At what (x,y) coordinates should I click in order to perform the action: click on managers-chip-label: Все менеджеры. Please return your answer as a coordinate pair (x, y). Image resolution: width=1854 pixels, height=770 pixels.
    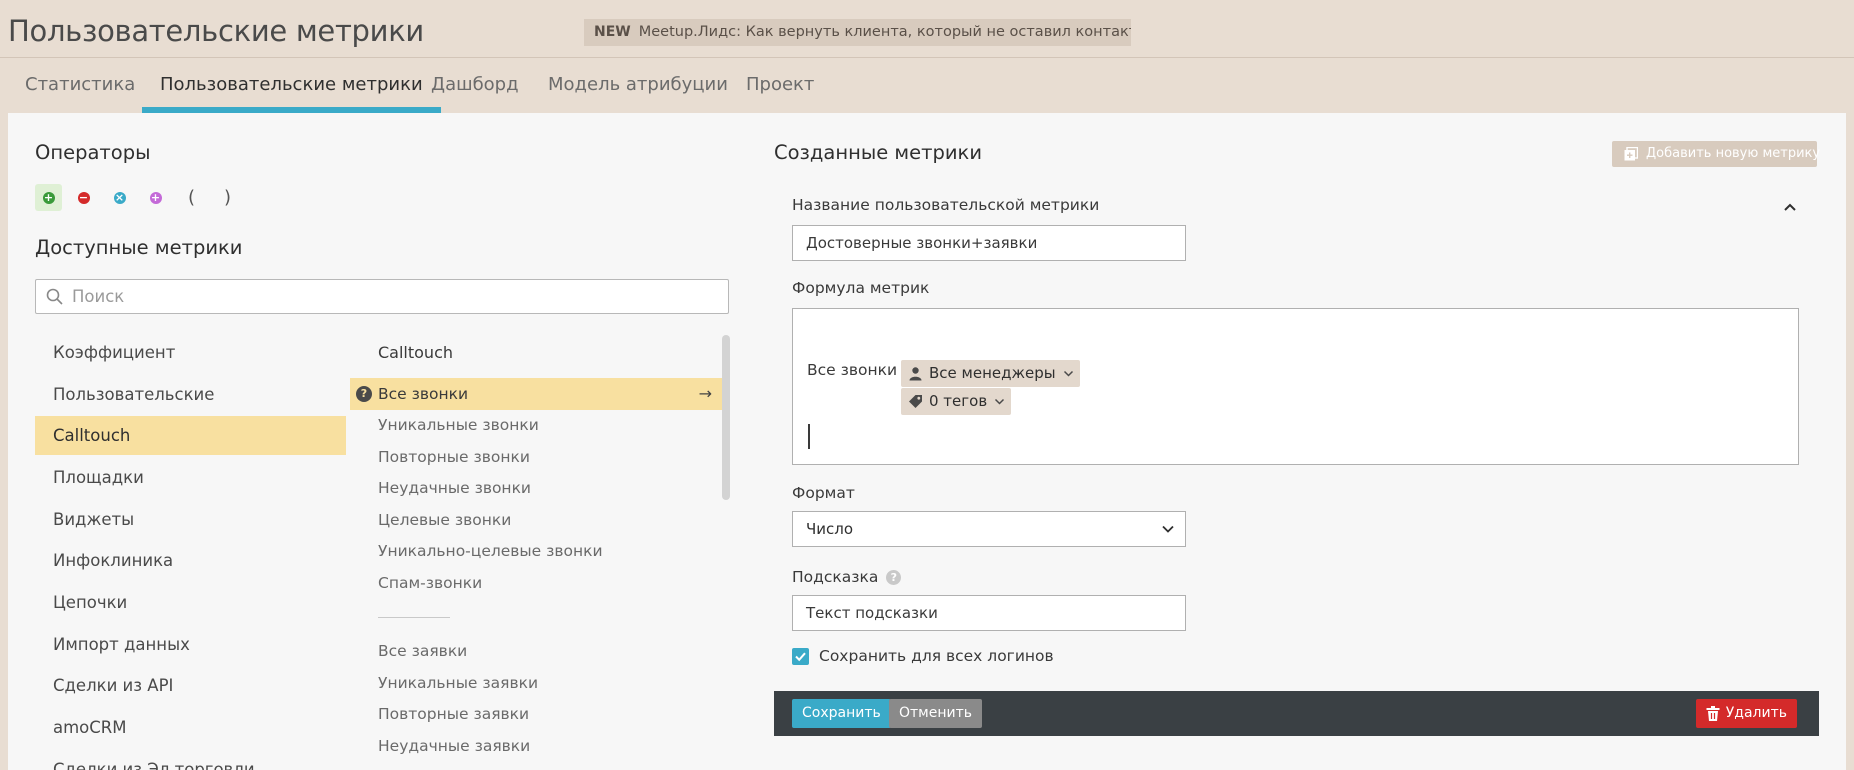
    Looking at the image, I should click on (992, 373).